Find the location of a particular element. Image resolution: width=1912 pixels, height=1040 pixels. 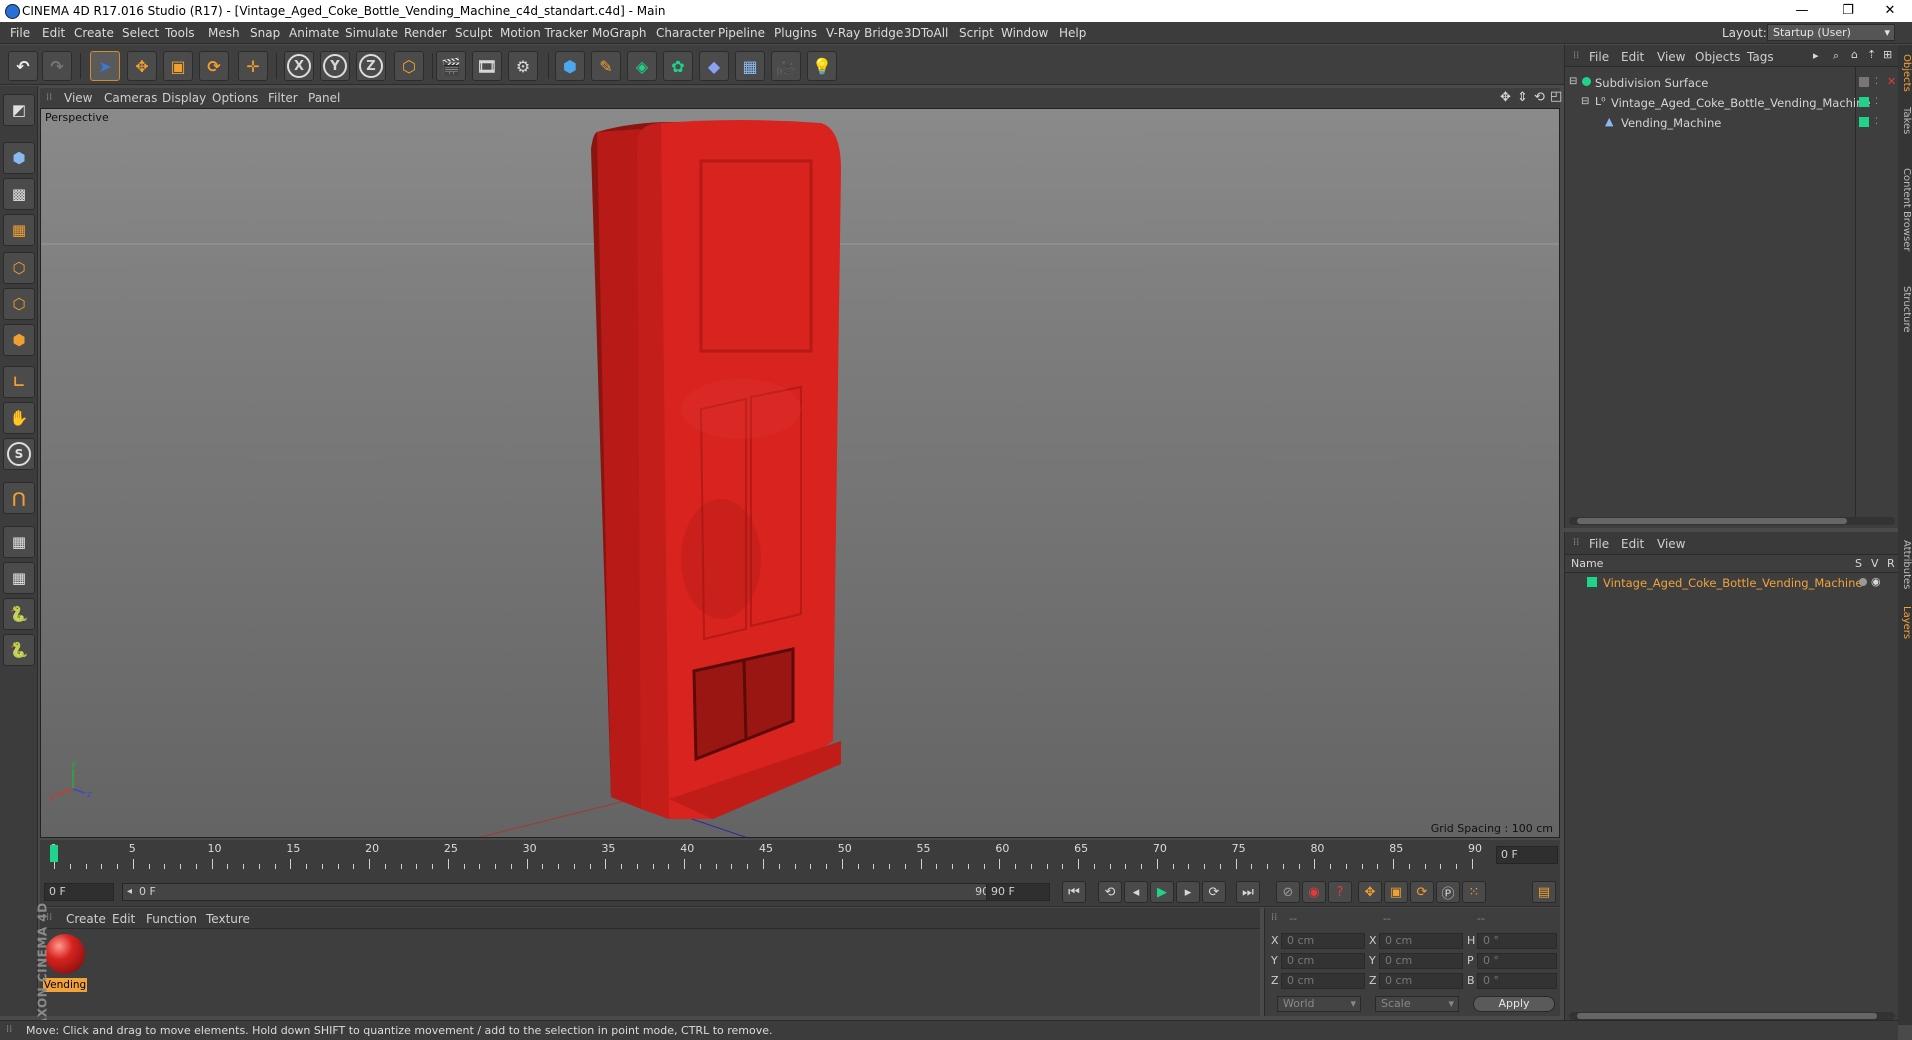

menu-character: Character is located at coordinates (685, 33).